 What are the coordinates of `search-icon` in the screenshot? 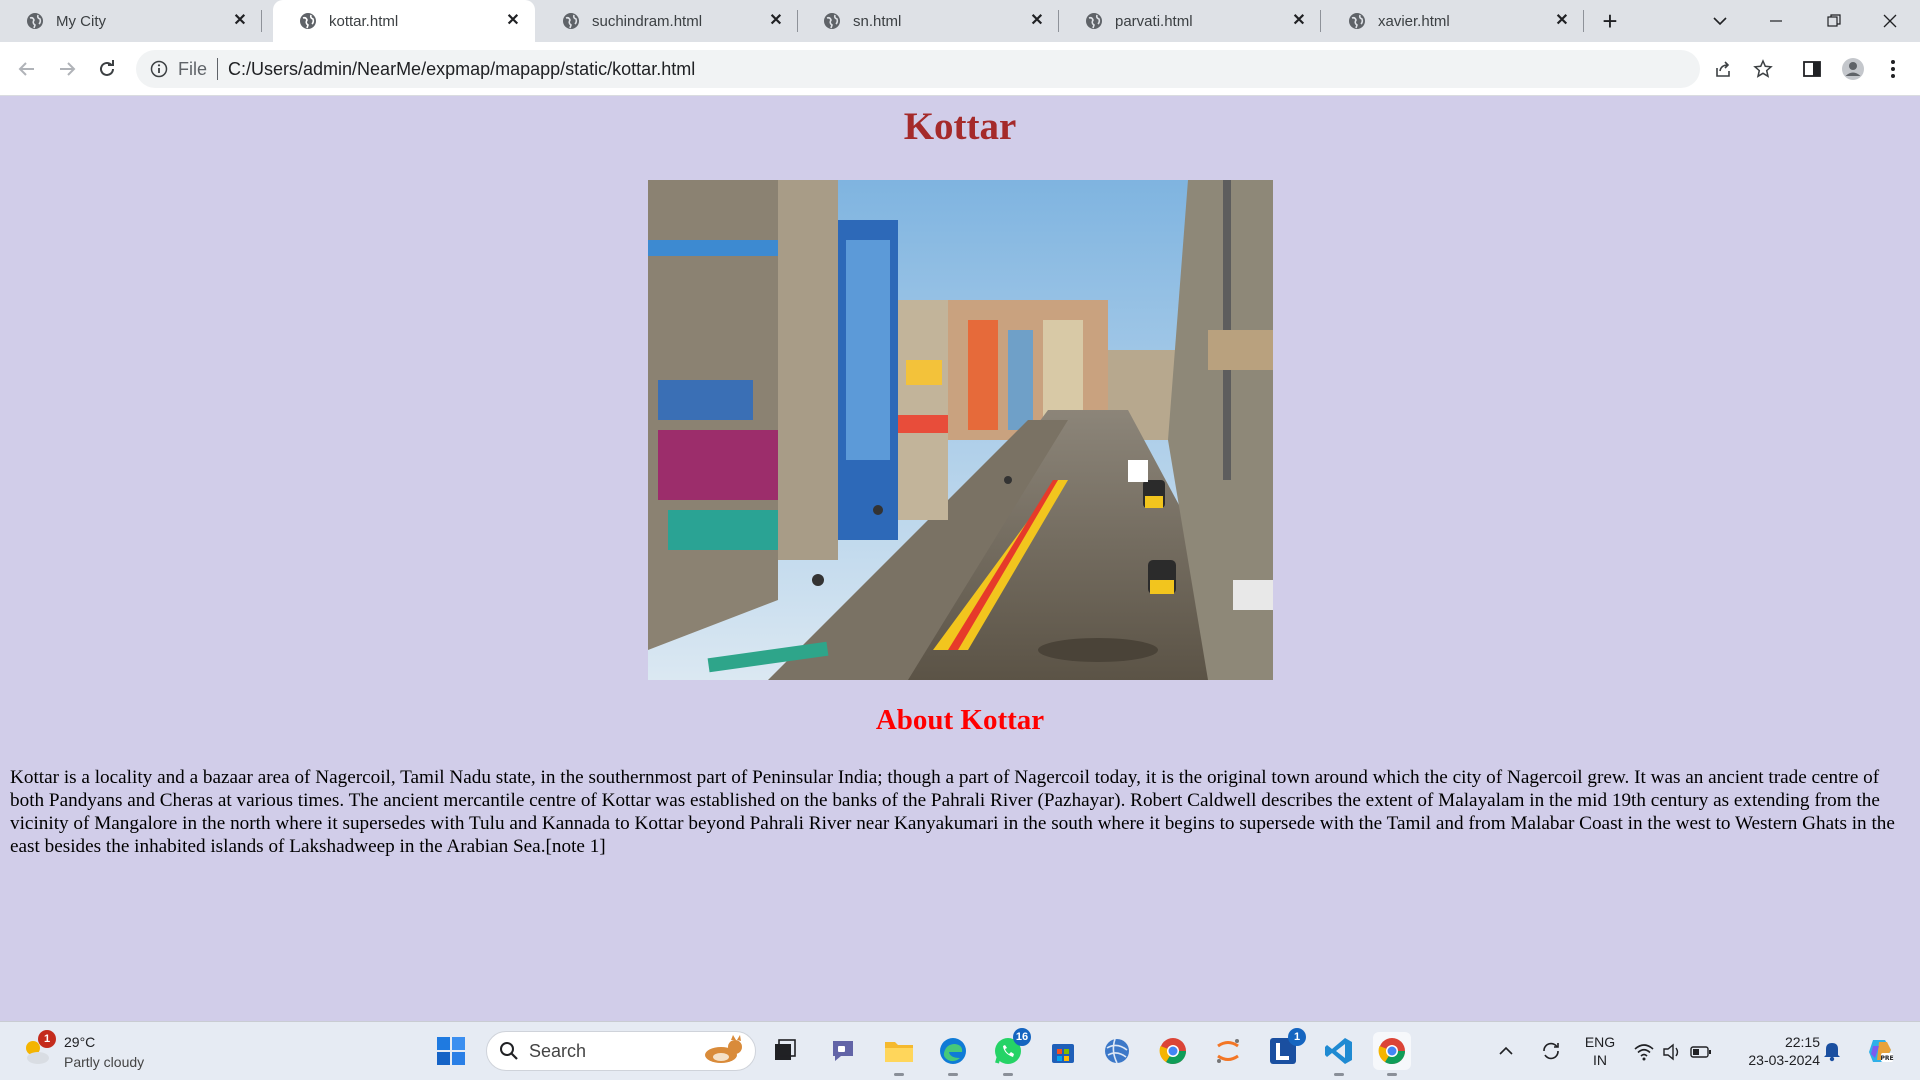 It's located at (509, 1051).